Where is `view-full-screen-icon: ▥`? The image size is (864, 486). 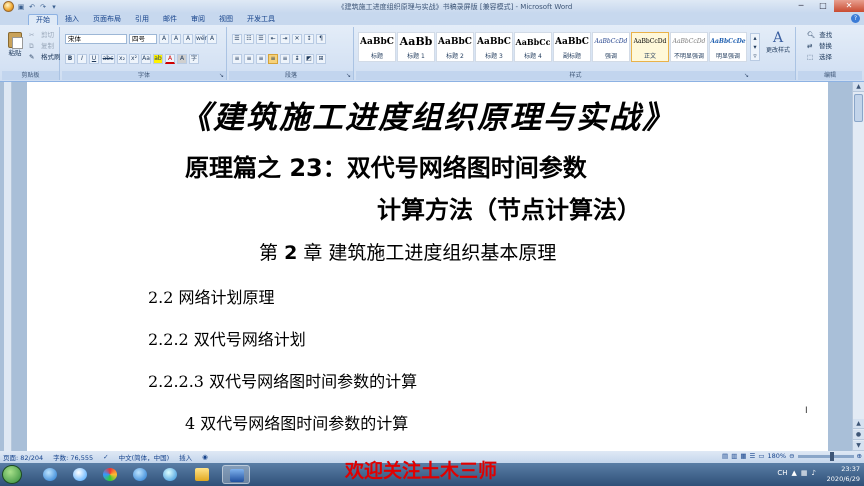
view-full-screen-icon: ▥ is located at coordinates (734, 456).